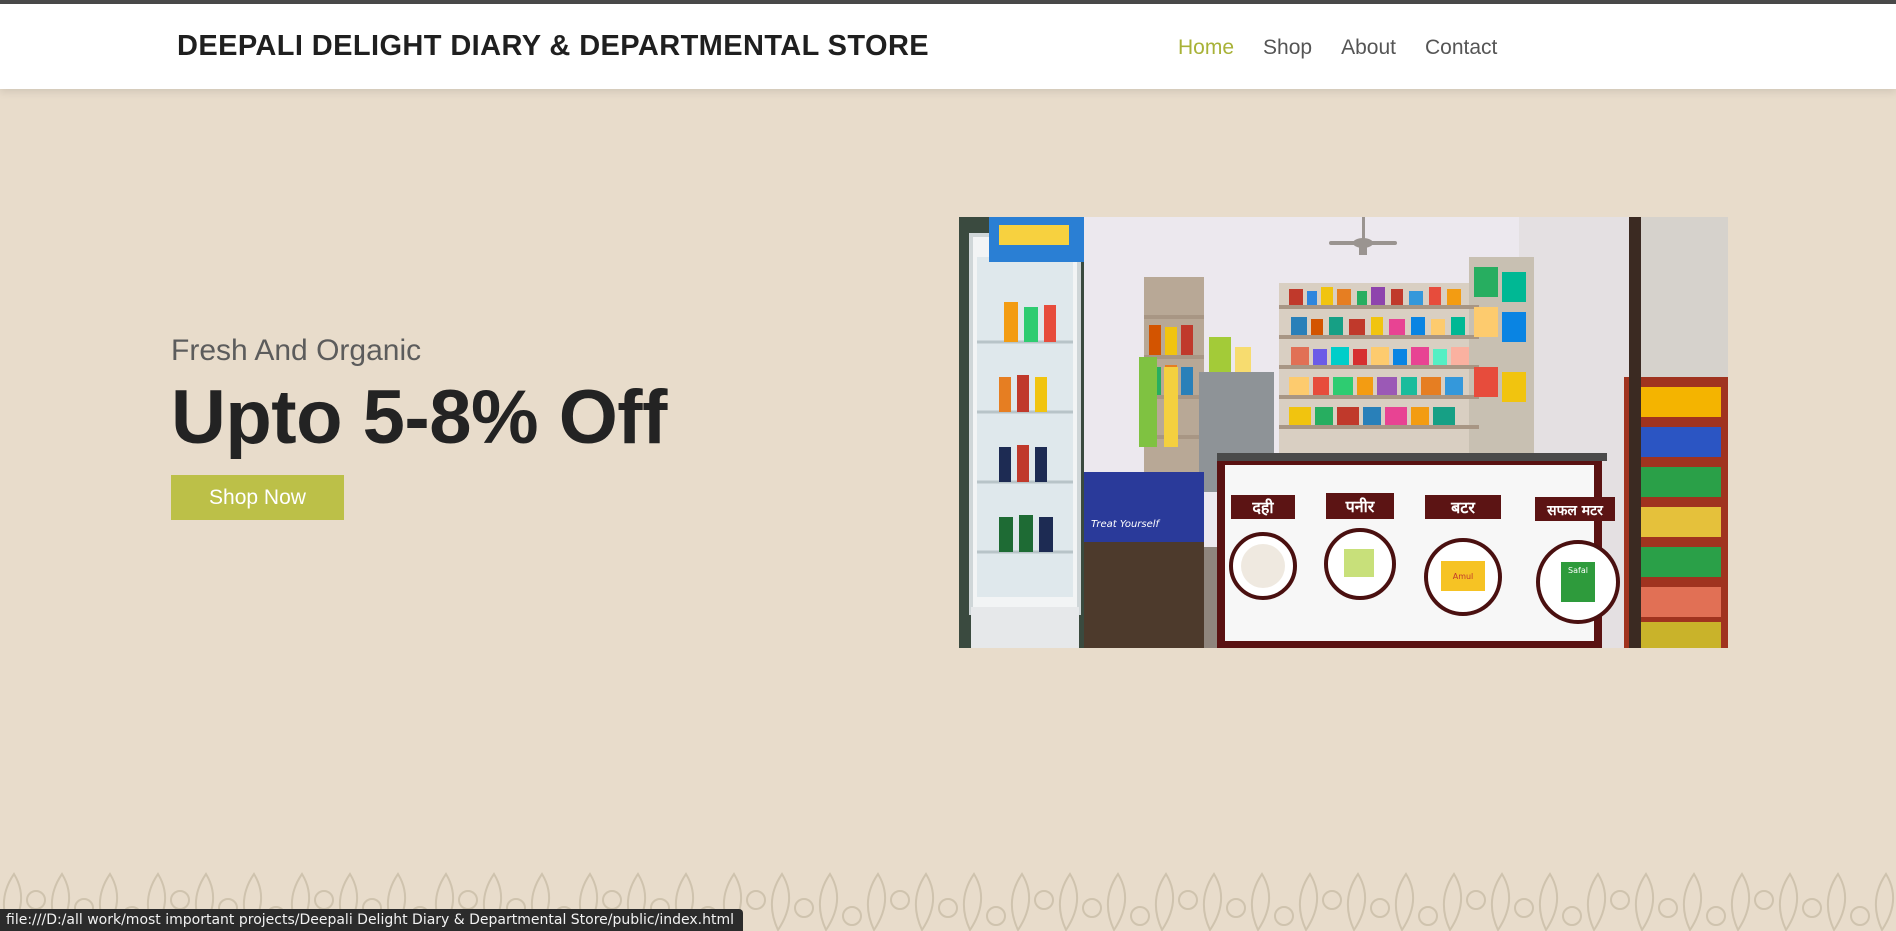 The height and width of the screenshot is (931, 1896). I want to click on svg-text: पनीर, so click(1360, 506).